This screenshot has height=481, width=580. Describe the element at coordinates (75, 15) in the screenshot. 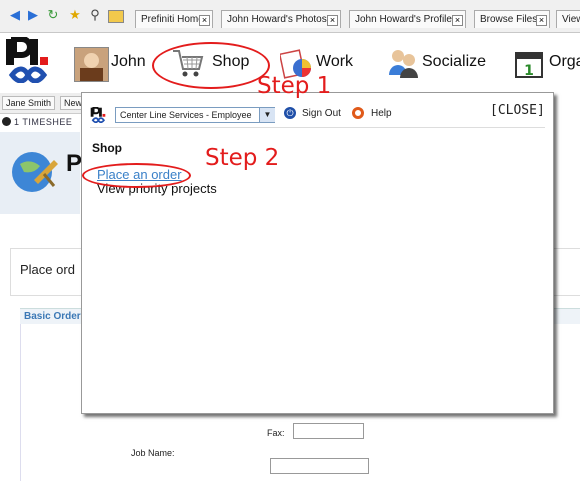

I see `bookmark-star-icon: ★` at that location.